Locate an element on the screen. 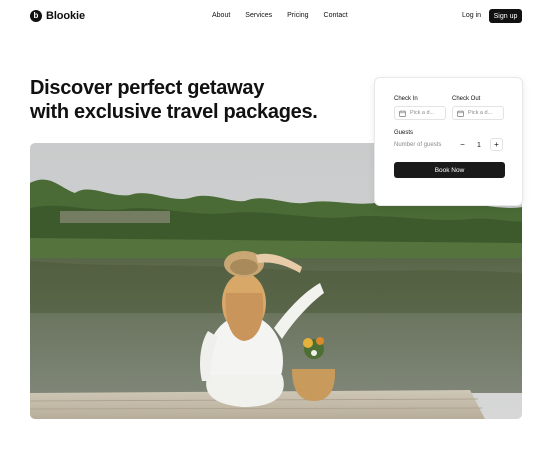 This screenshot has height=471, width=552. logo-icon: b is located at coordinates (36, 16).